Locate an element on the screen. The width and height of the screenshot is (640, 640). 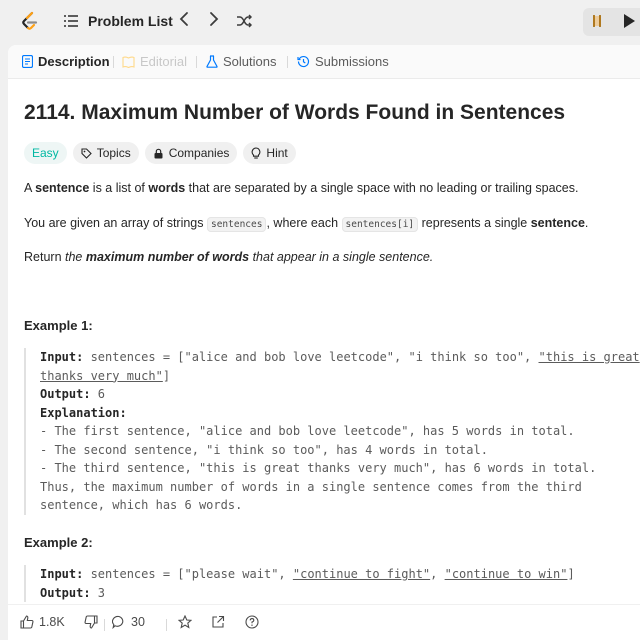
dislike-button is located at coordinates (91, 622).